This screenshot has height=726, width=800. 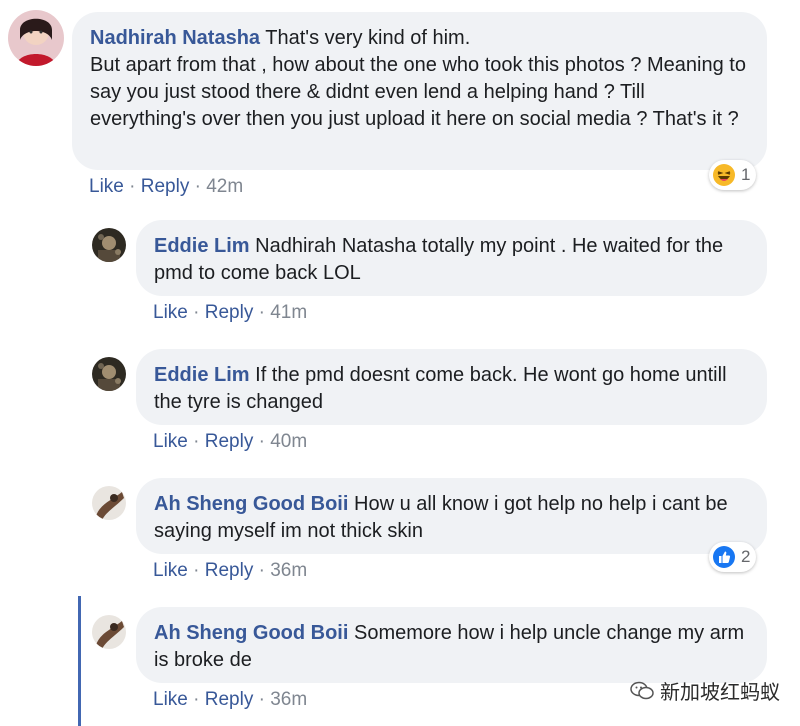 I want to click on reaction-badge: 1, so click(x=733, y=175).